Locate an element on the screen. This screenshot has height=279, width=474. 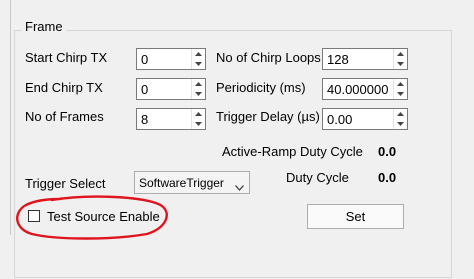
periodicity-spinbox: 40.000000 is located at coordinates (365, 89).